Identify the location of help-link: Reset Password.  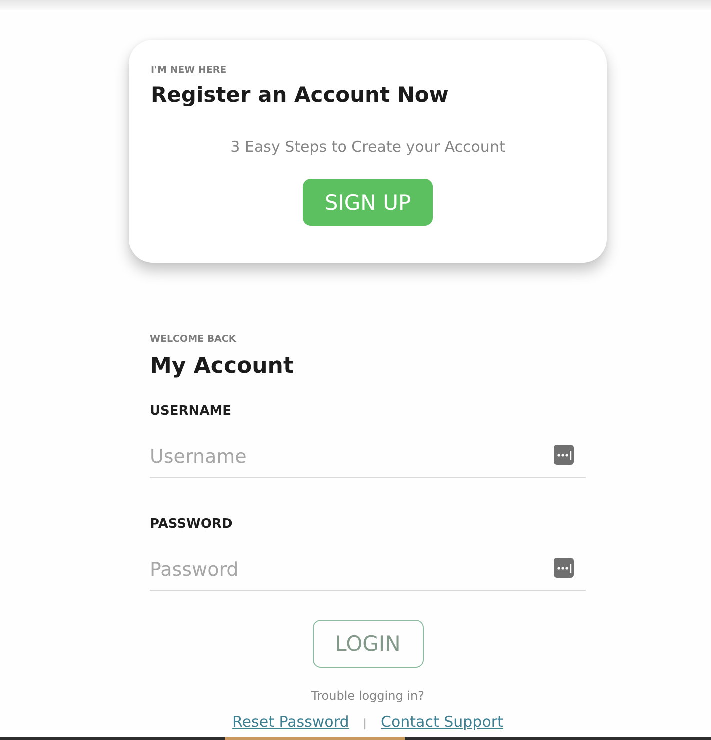
(291, 722).